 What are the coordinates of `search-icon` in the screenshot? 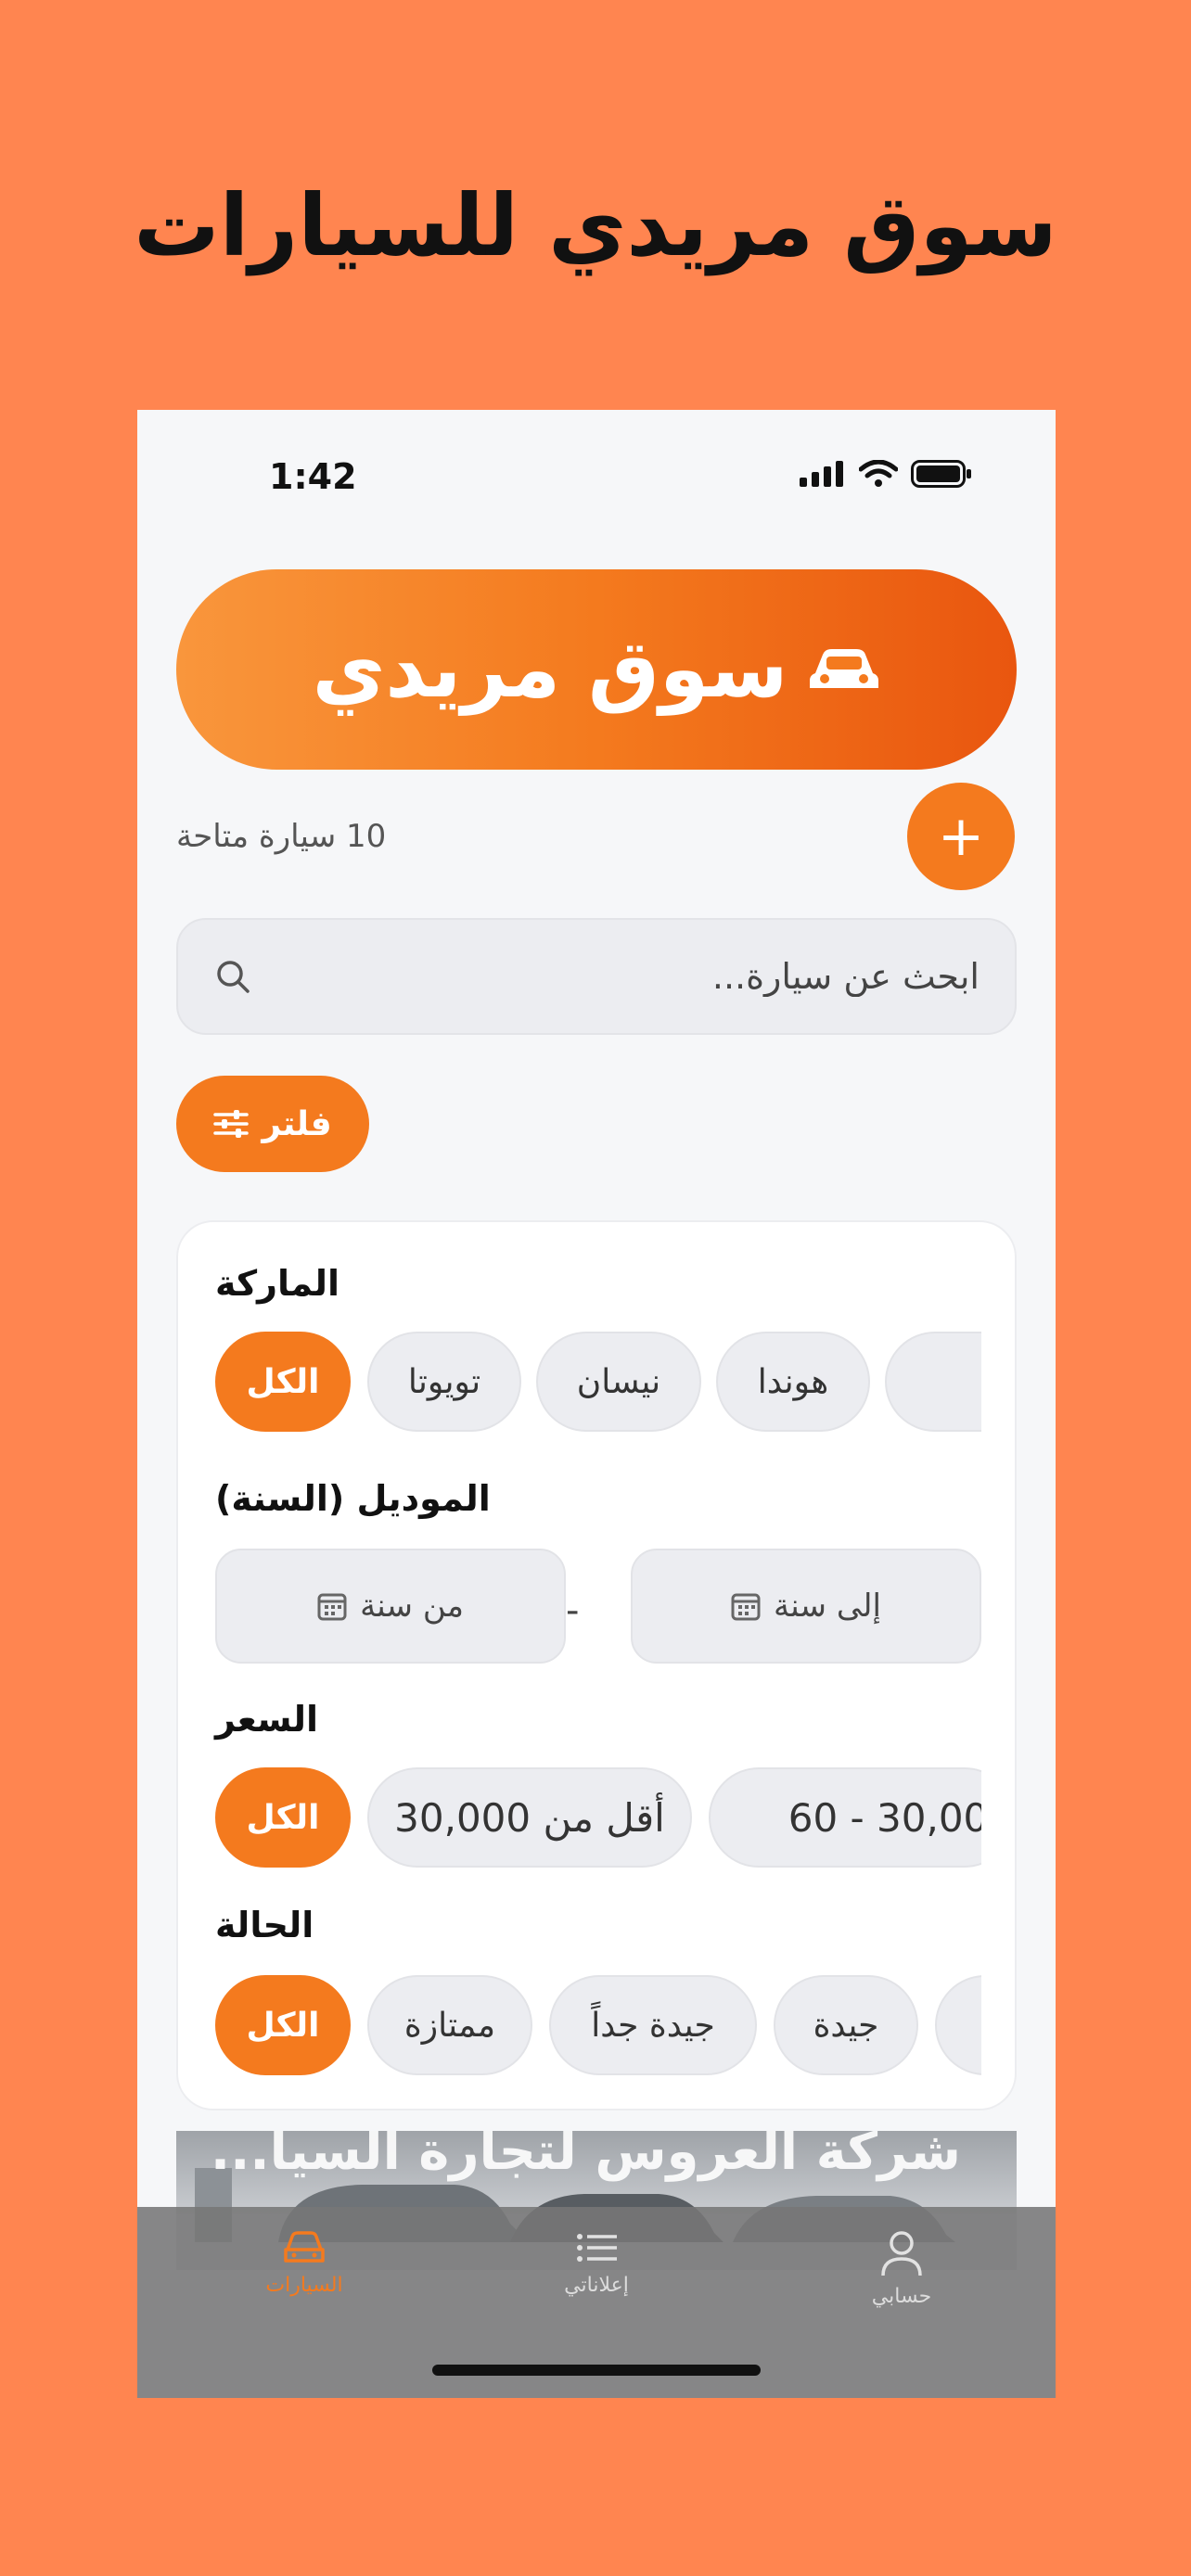 It's located at (233, 977).